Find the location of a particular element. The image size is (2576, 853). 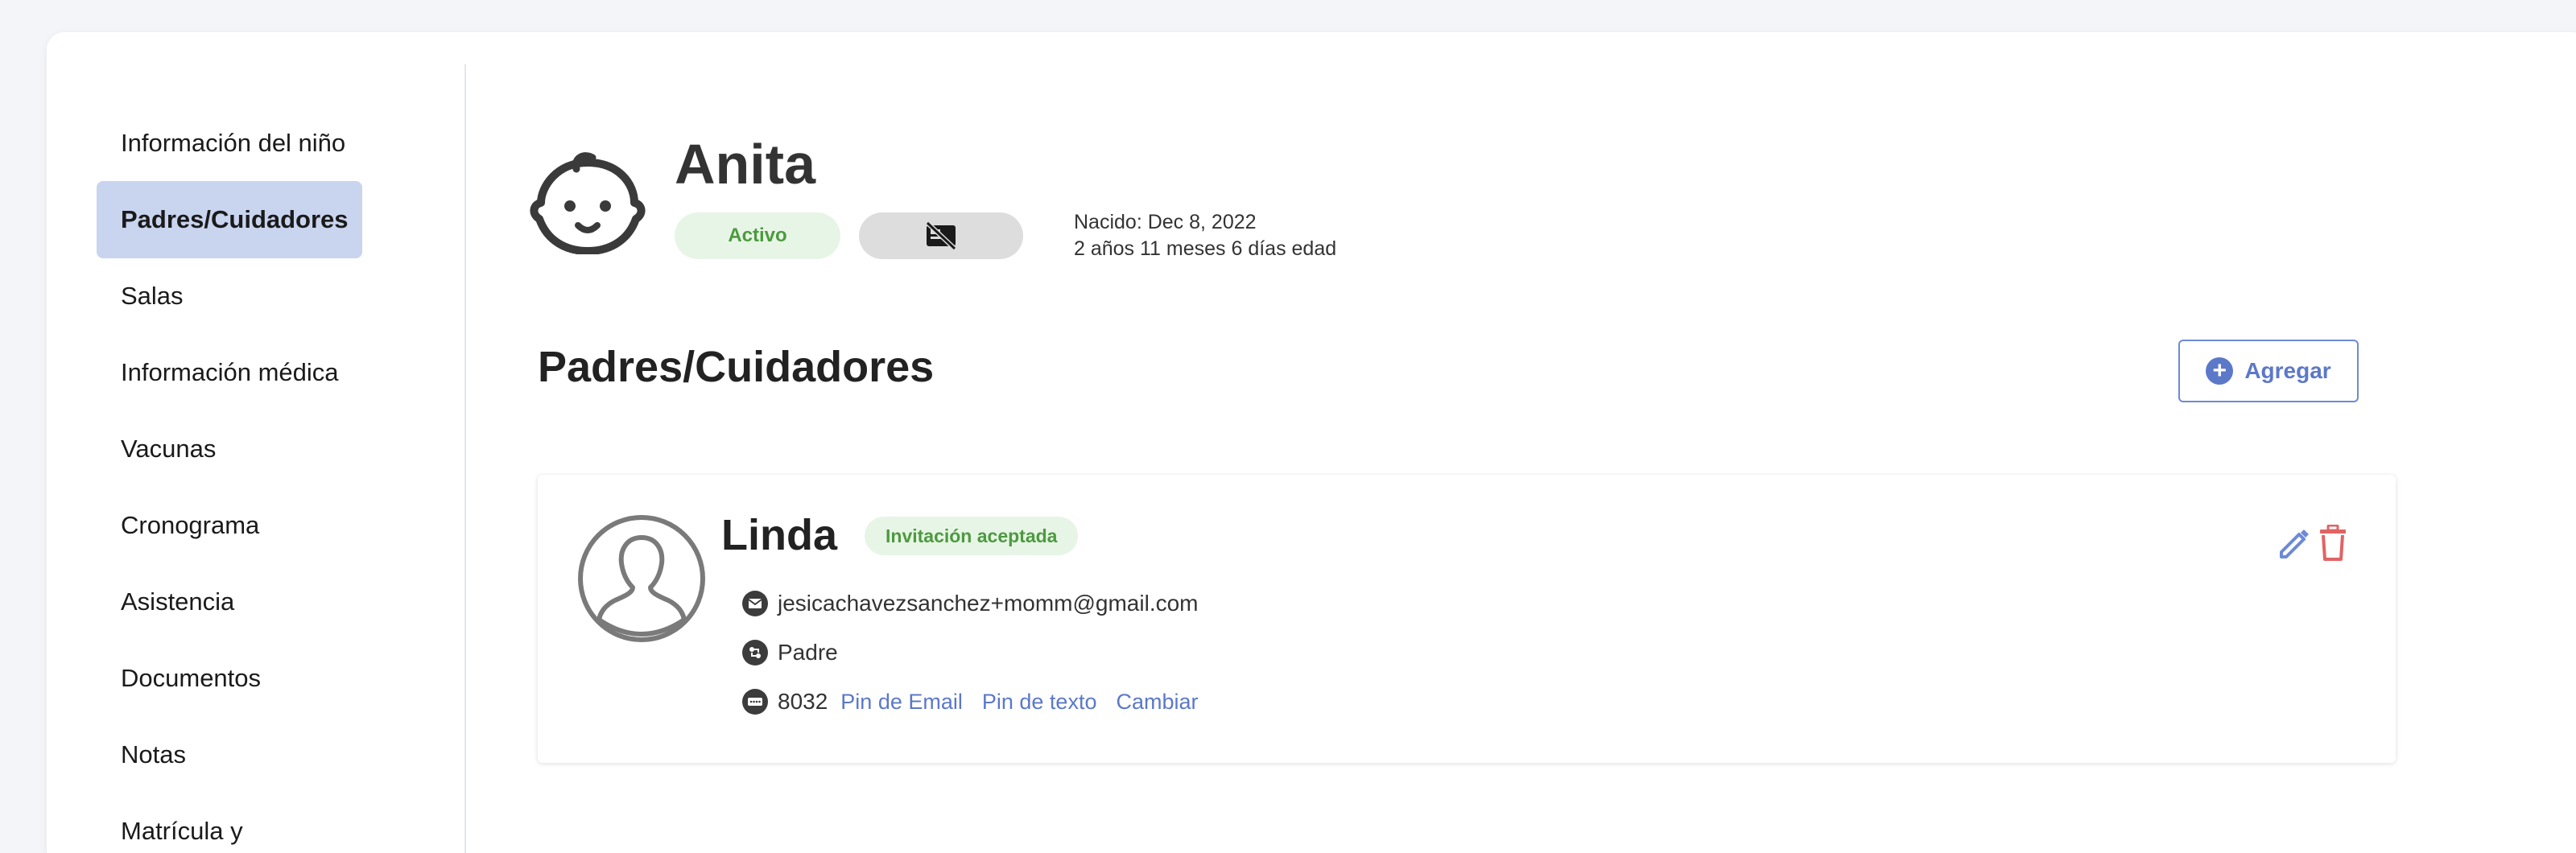

pin-icon is located at coordinates (755, 702).